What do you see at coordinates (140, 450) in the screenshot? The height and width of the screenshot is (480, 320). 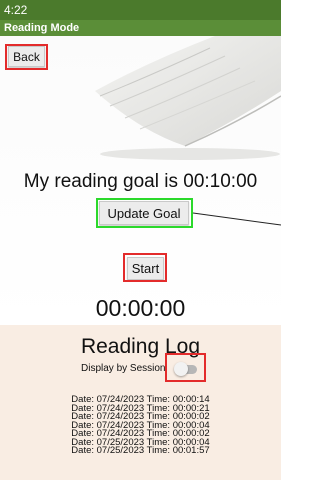 I see `log-entry: Date: 07/25/2023 Time: 00:01:57` at bounding box center [140, 450].